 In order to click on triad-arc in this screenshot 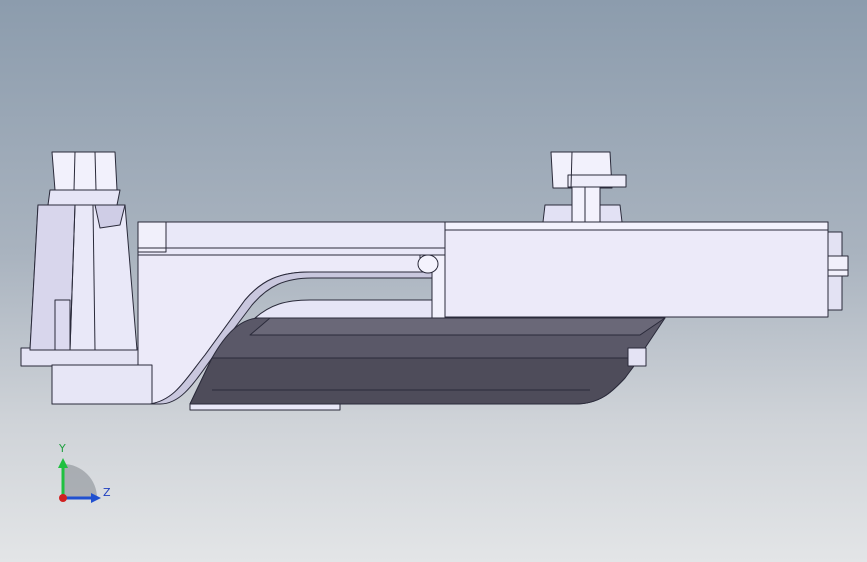, I will do `click(80, 481)`.